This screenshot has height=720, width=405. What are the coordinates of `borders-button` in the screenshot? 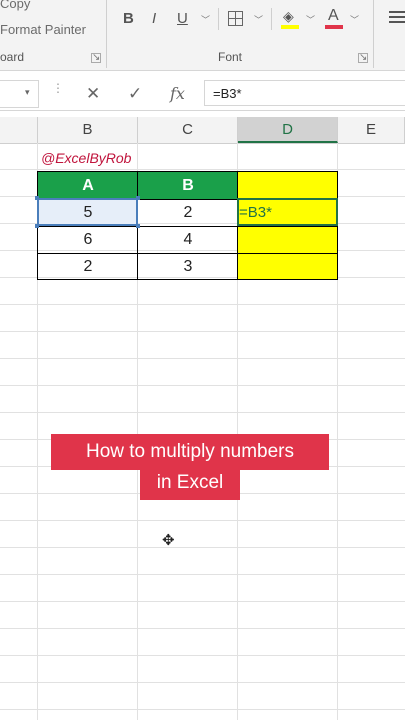 It's located at (235, 18).